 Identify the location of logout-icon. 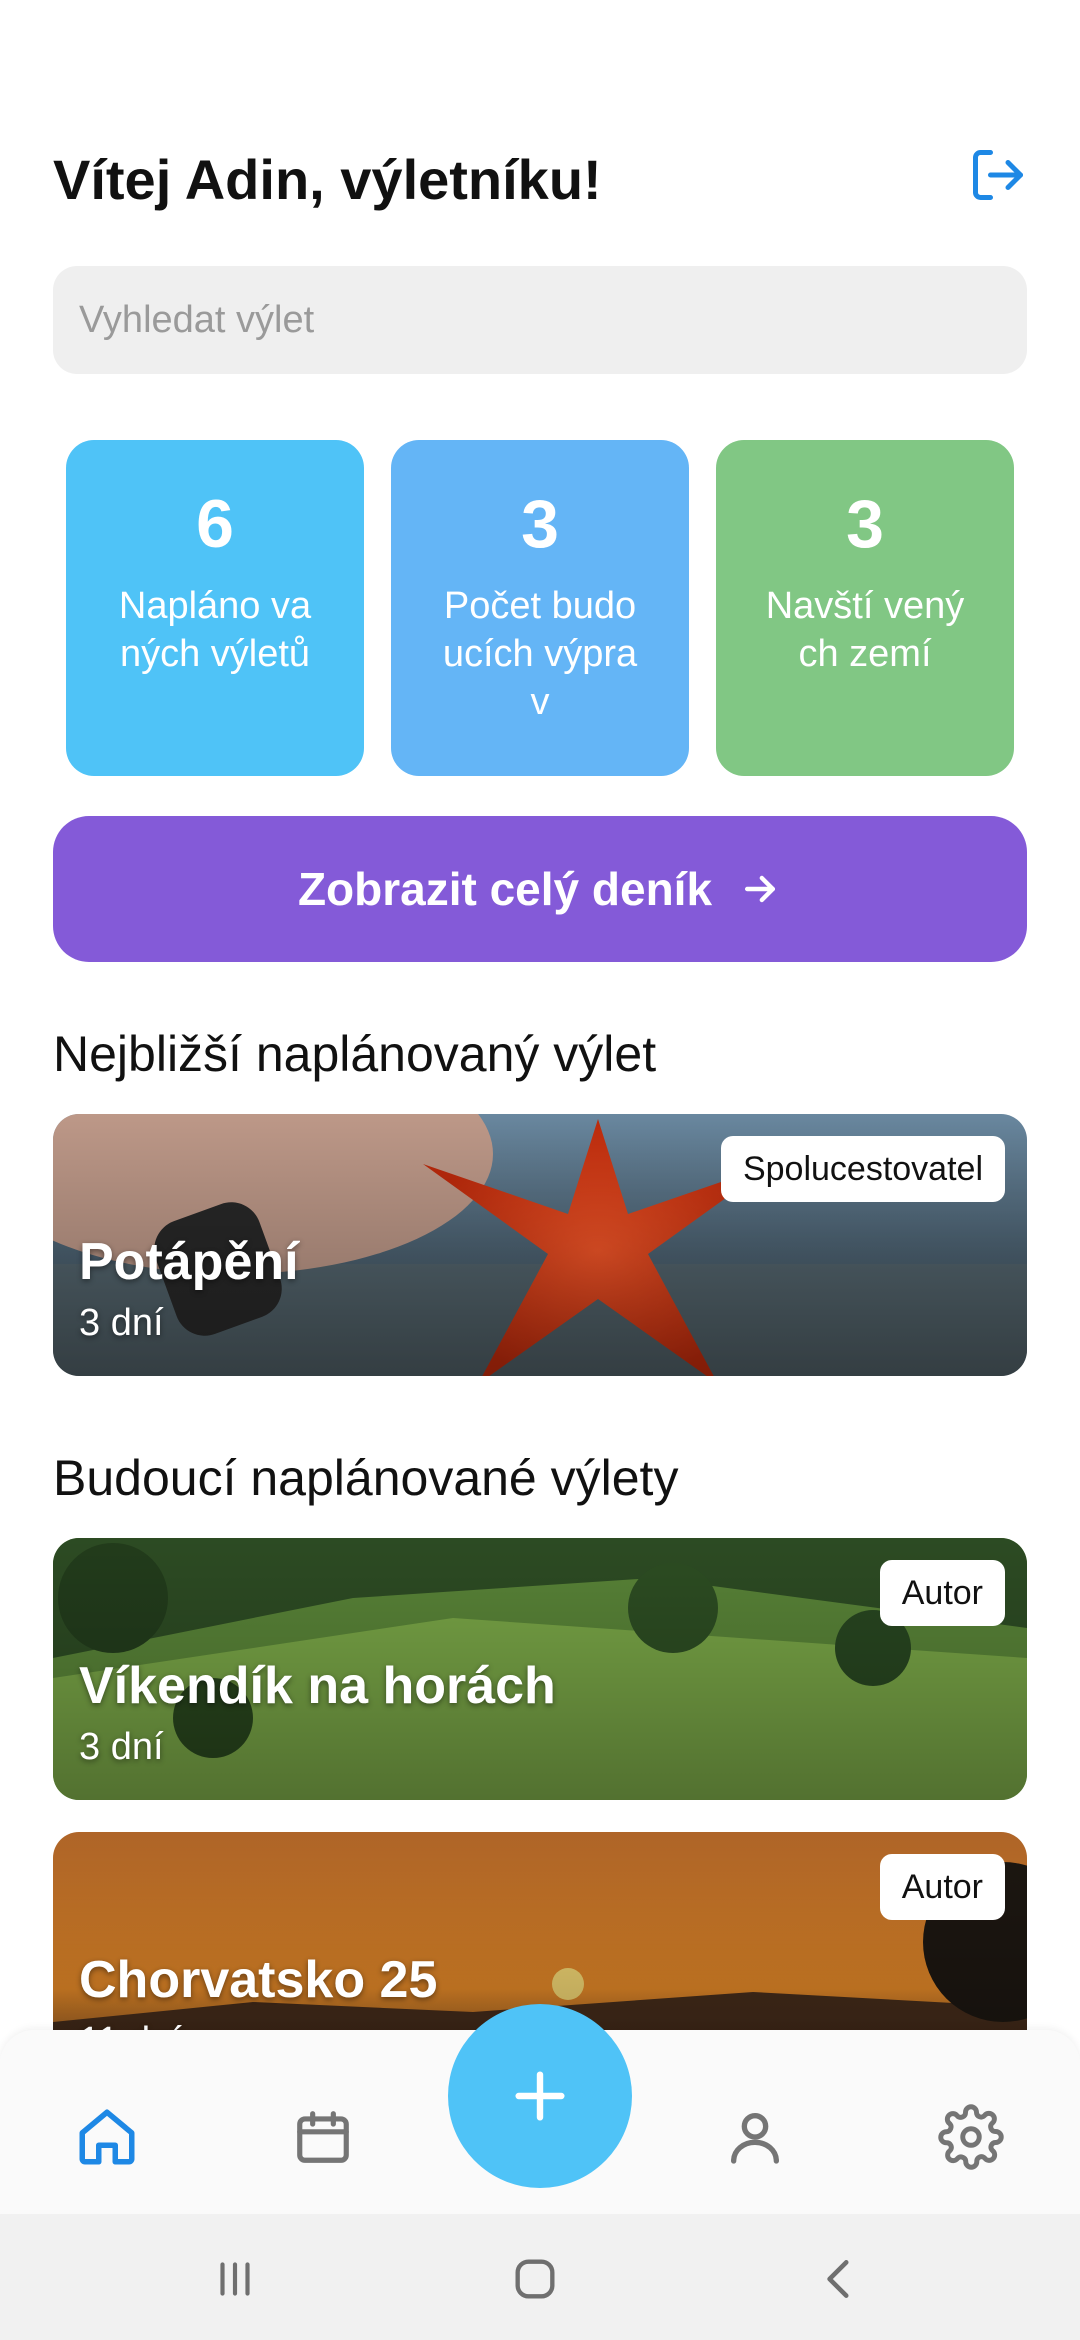
(998, 175).